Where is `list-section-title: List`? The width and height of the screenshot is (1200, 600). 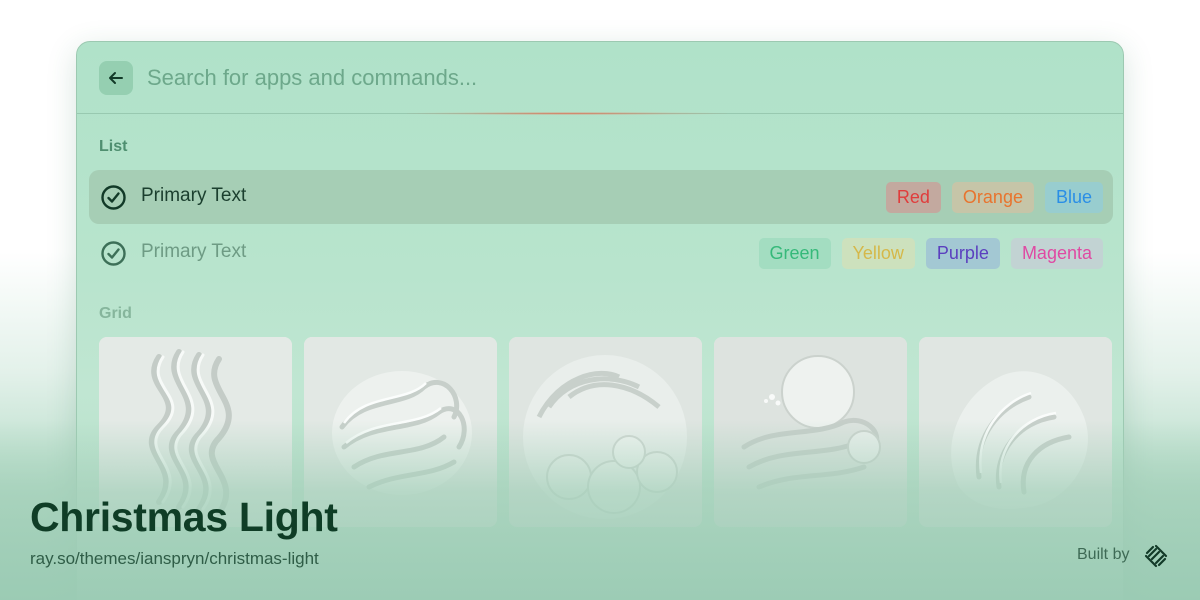
list-section-title: List is located at coordinates (113, 146).